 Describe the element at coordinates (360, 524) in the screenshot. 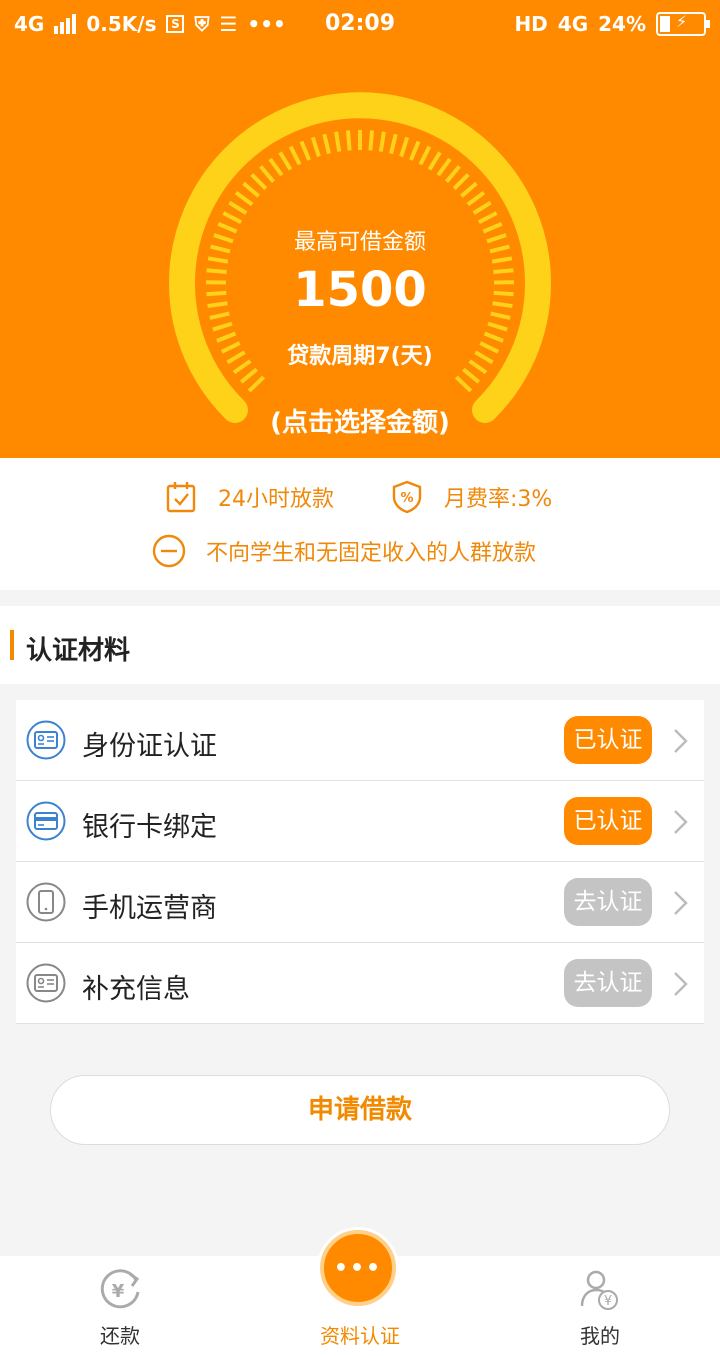

I see `loan-features: 24小时放款 % 月费率:3% 不向学生和无固定收入的人群放款` at that location.